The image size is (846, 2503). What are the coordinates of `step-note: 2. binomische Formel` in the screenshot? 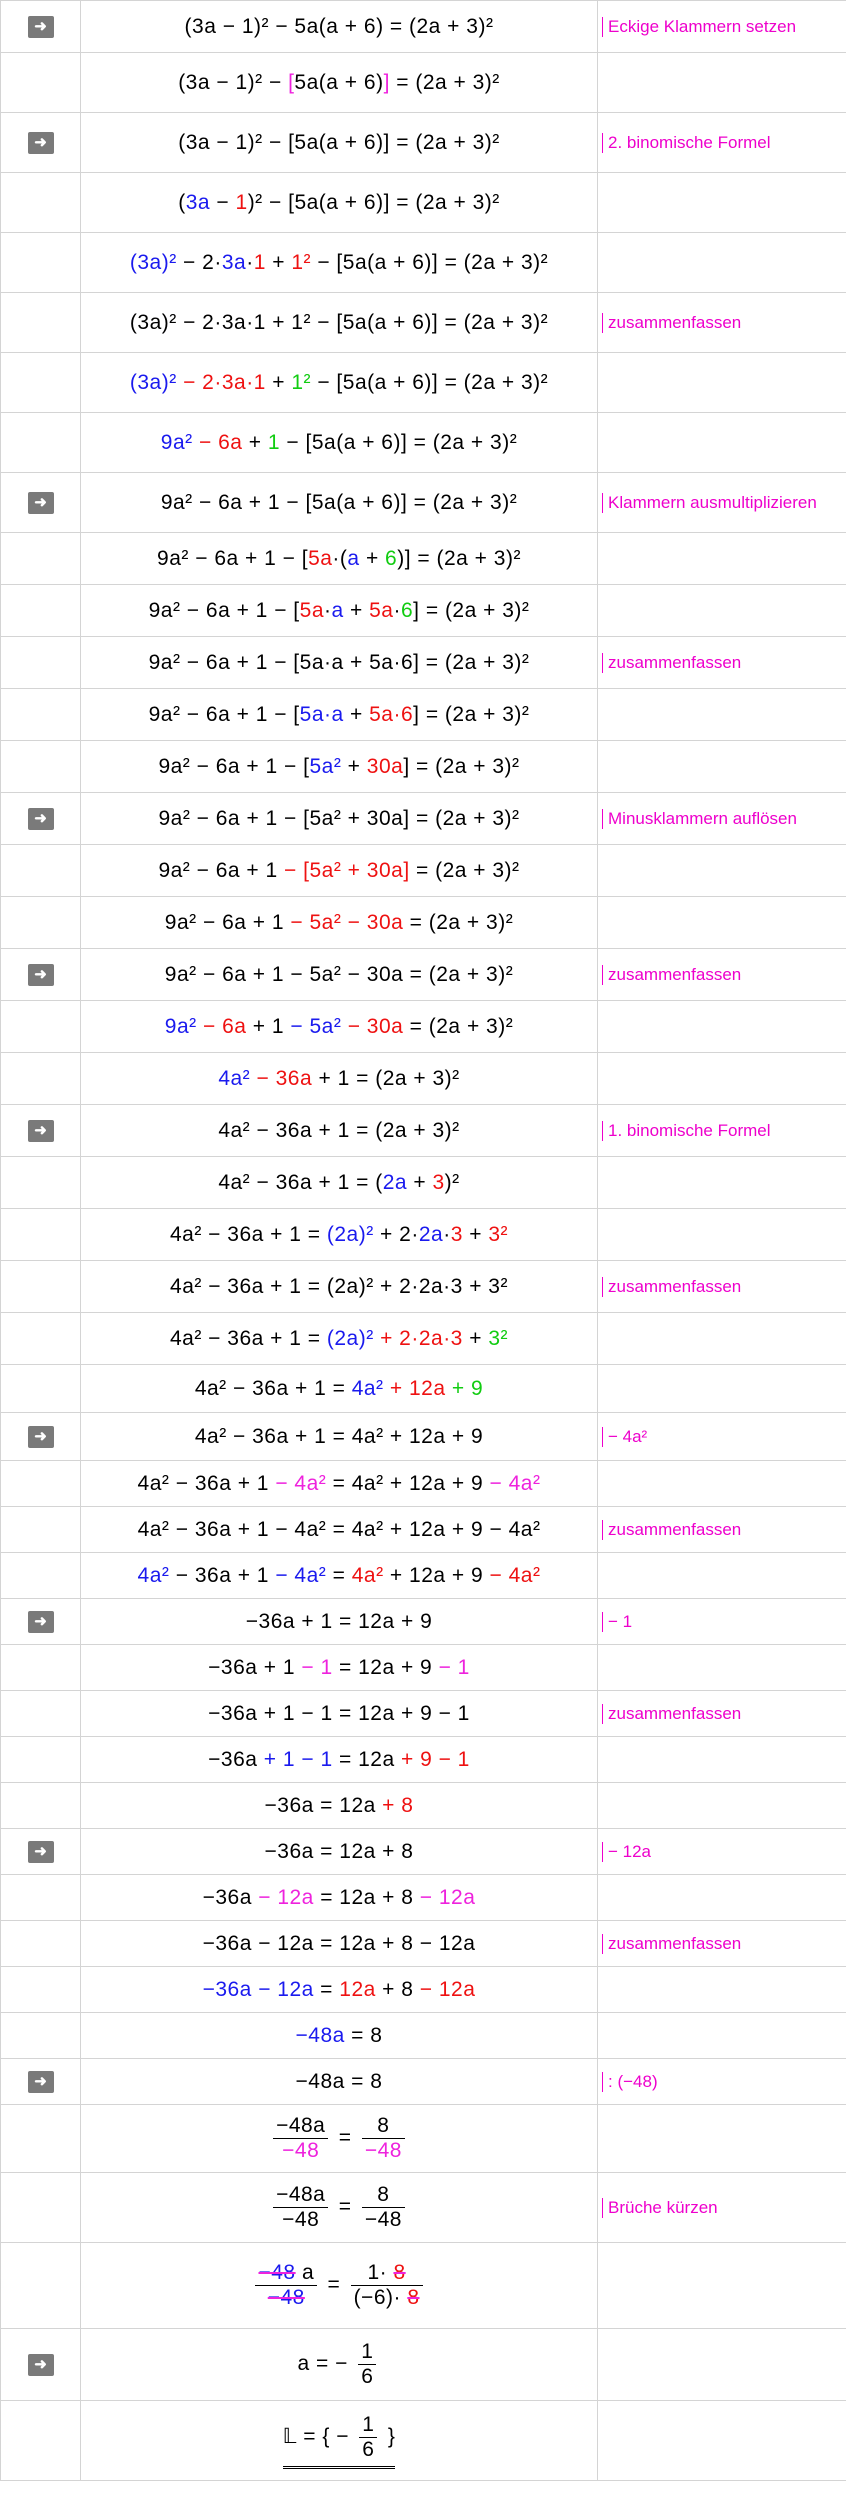 It's located at (686, 142).